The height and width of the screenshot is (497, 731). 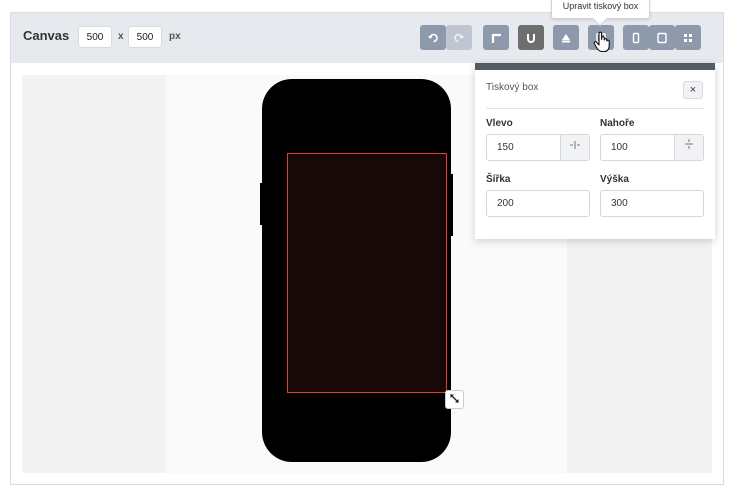 What do you see at coordinates (602, 44) in the screenshot?
I see `hand-cursor-icon` at bounding box center [602, 44].